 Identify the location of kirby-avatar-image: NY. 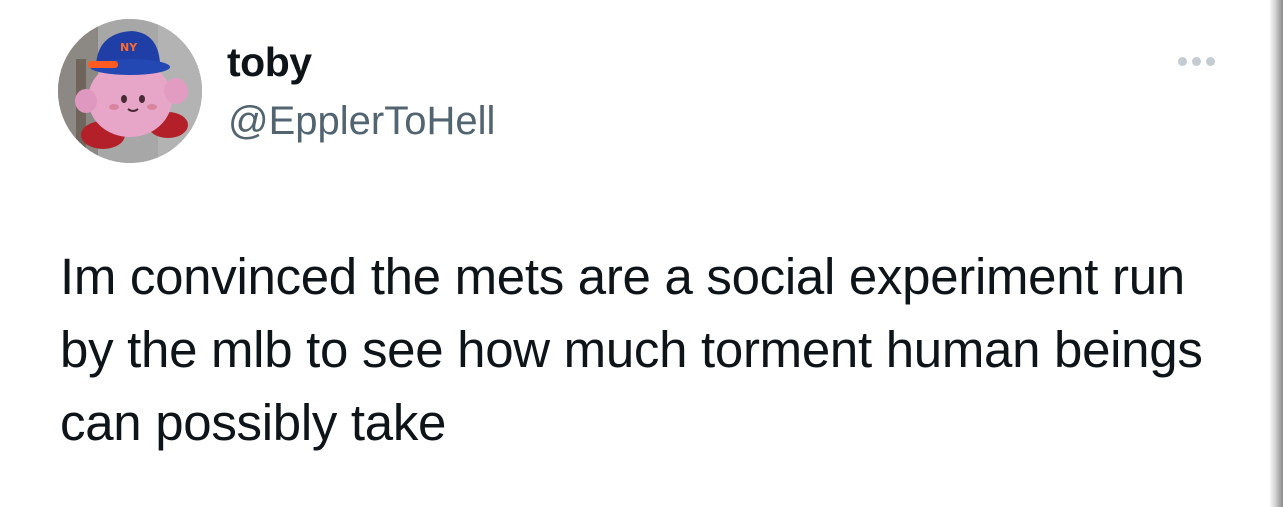
(130, 91).